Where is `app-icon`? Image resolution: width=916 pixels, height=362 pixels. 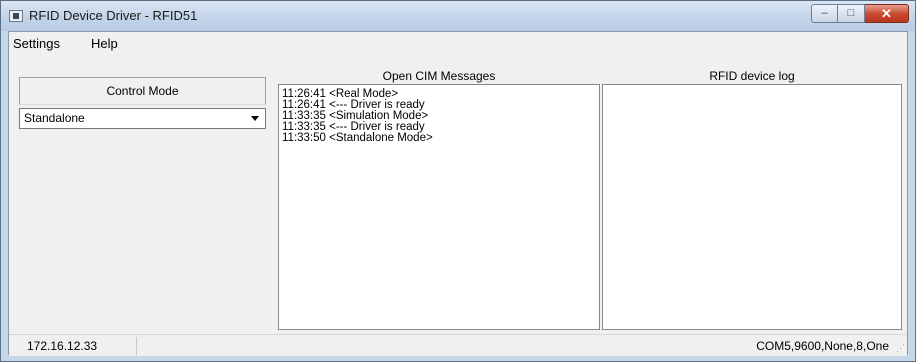 app-icon is located at coordinates (16, 16).